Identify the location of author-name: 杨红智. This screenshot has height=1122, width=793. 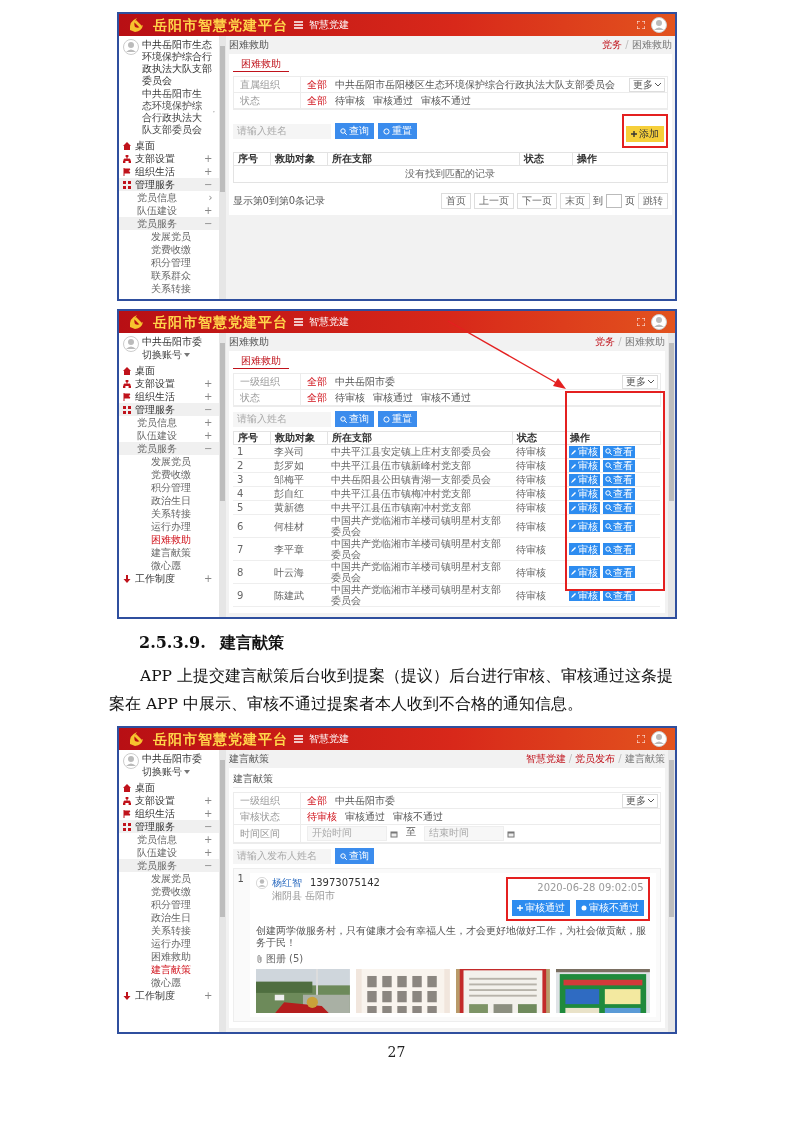
(286, 883).